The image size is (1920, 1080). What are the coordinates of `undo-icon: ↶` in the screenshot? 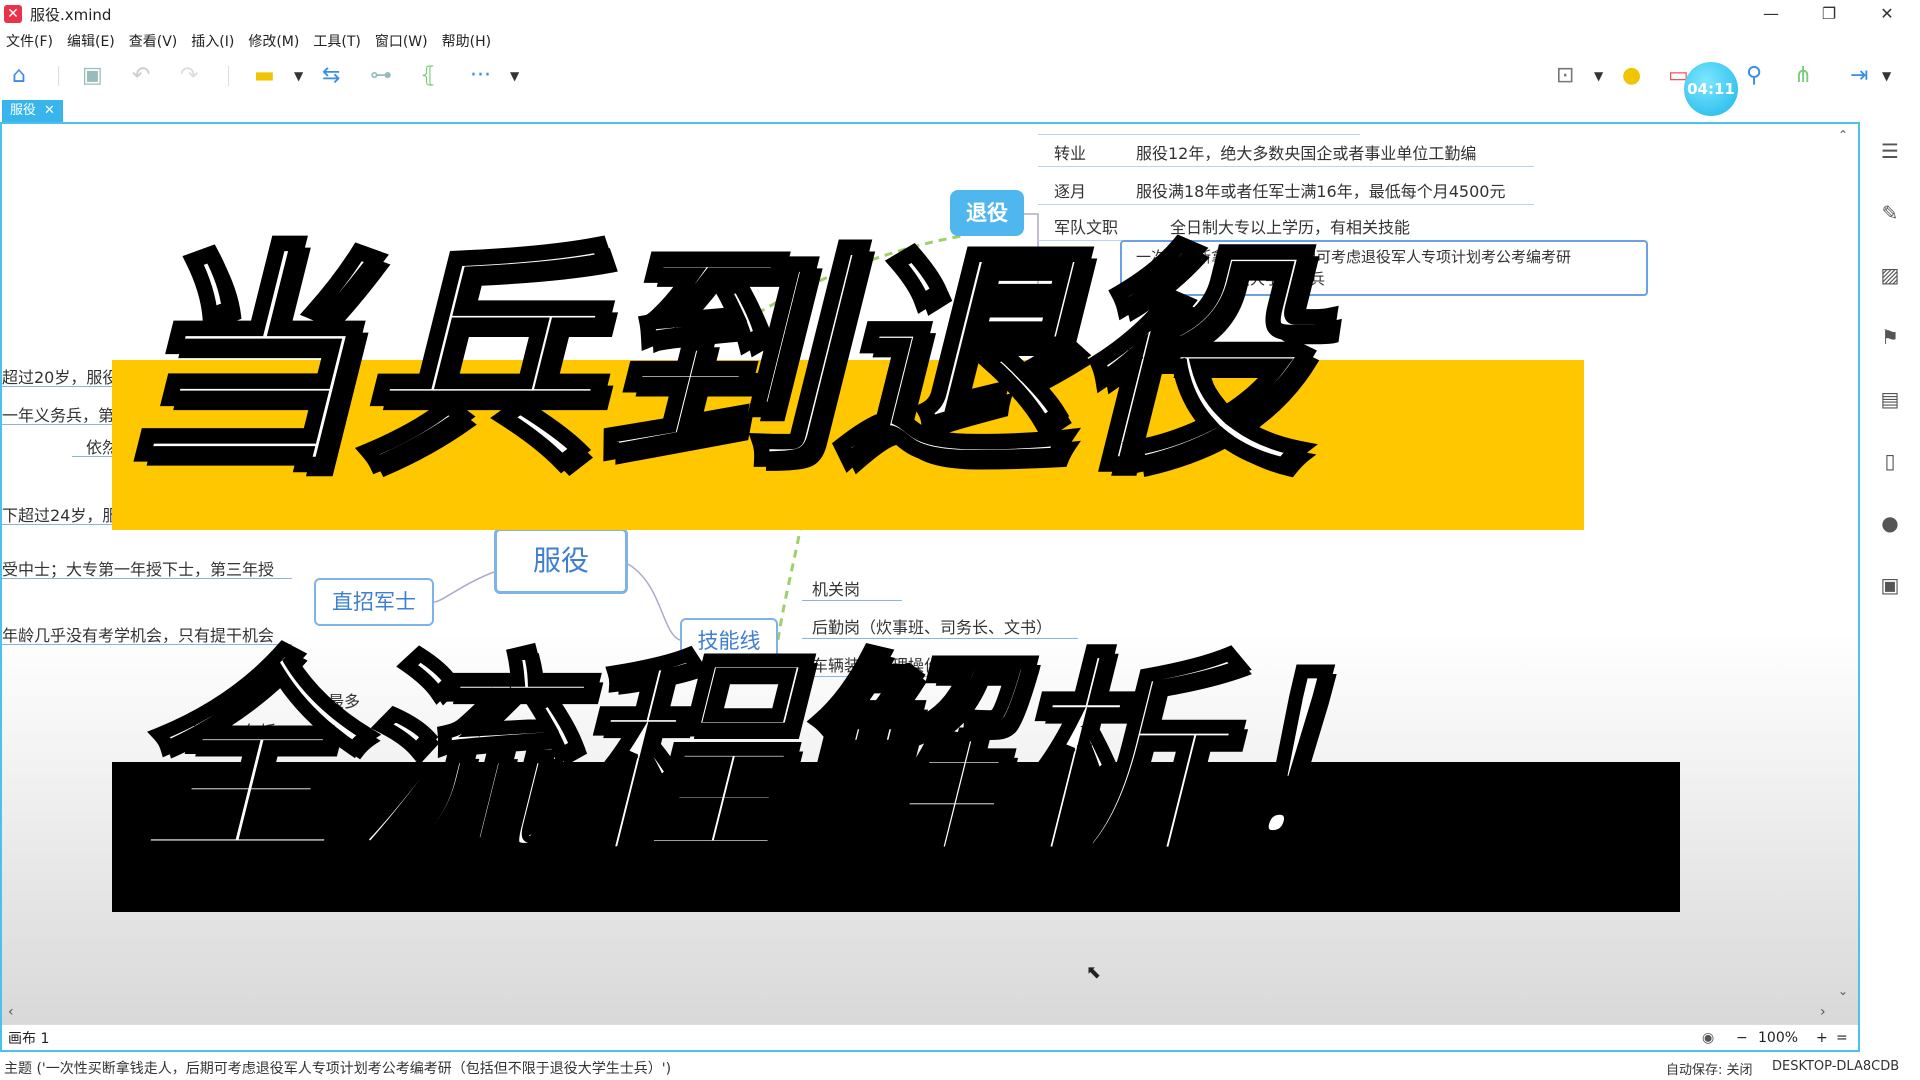 It's located at (141, 76).